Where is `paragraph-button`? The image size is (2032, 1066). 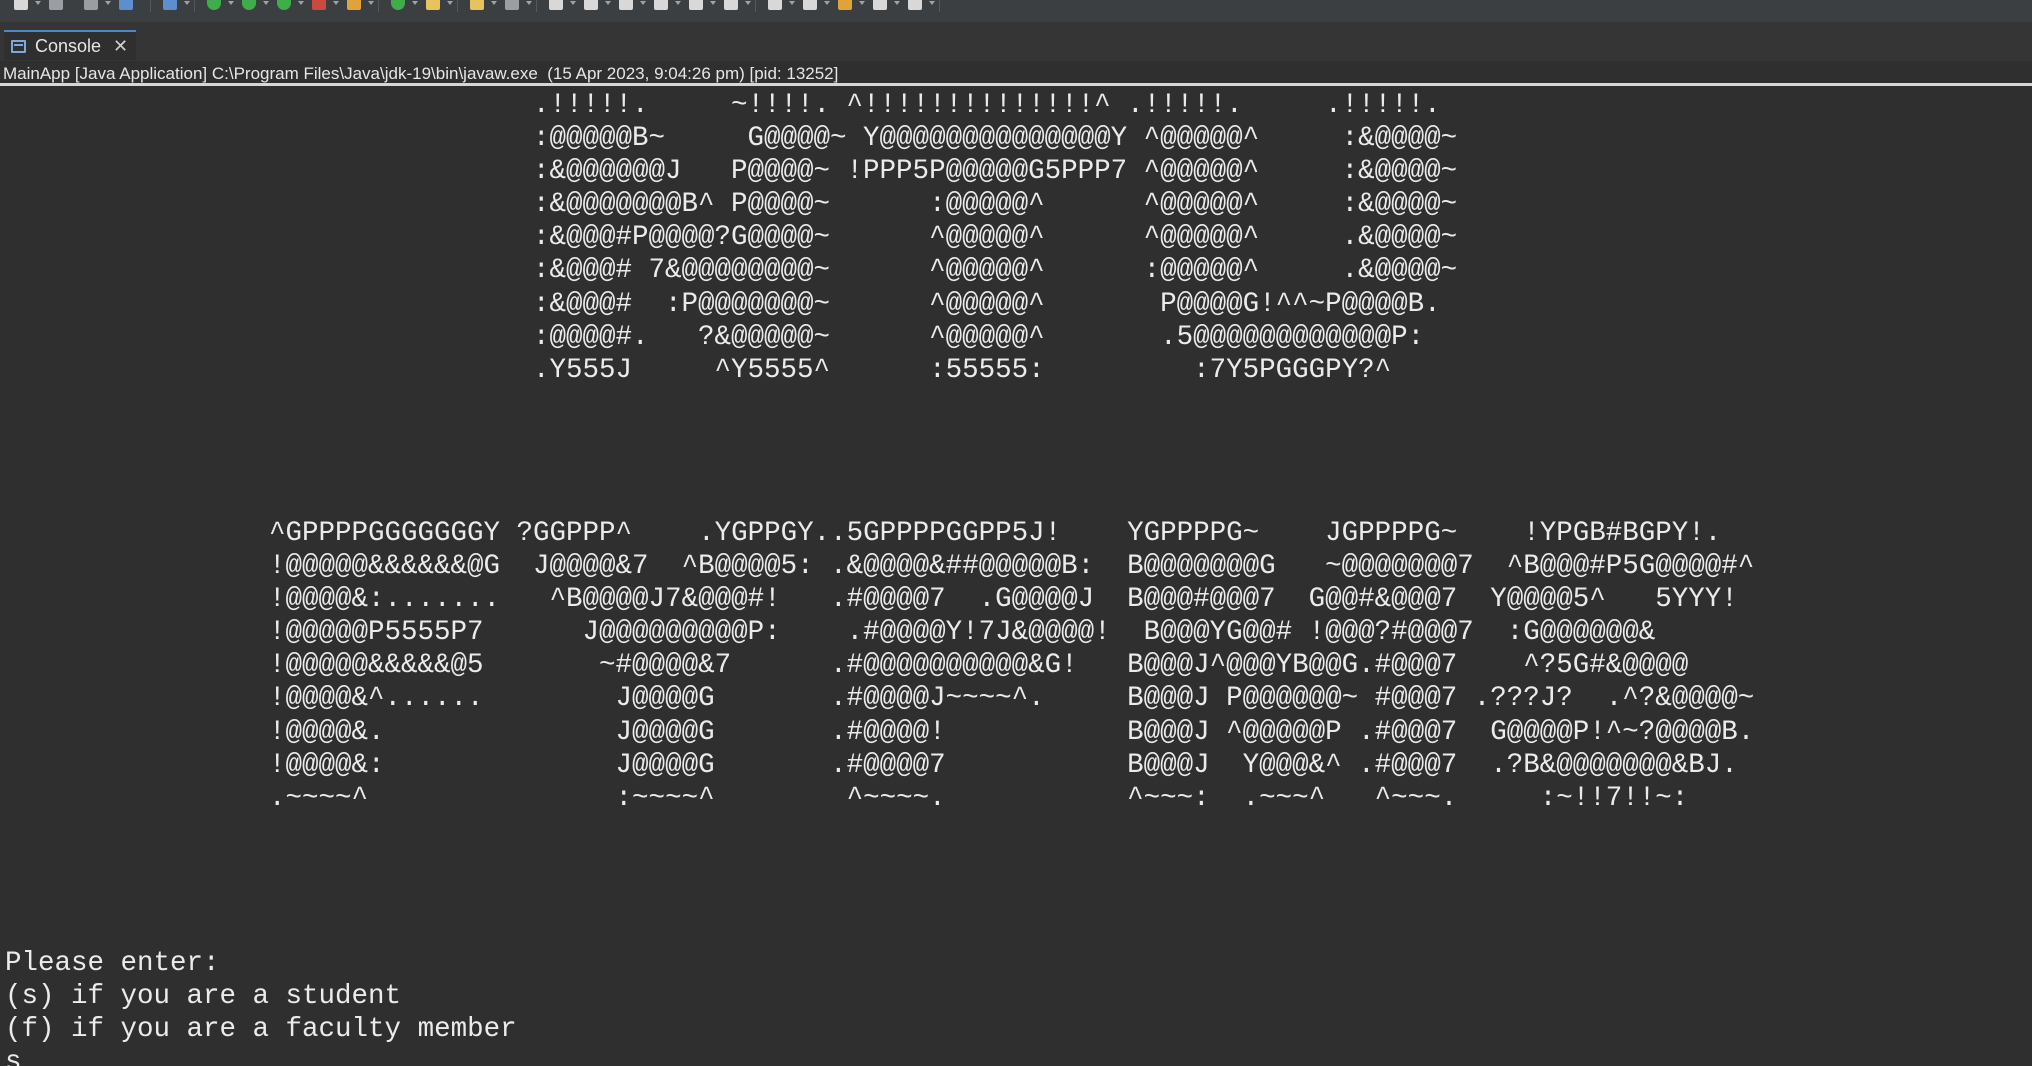
paragraph-button is located at coordinates (665, 6).